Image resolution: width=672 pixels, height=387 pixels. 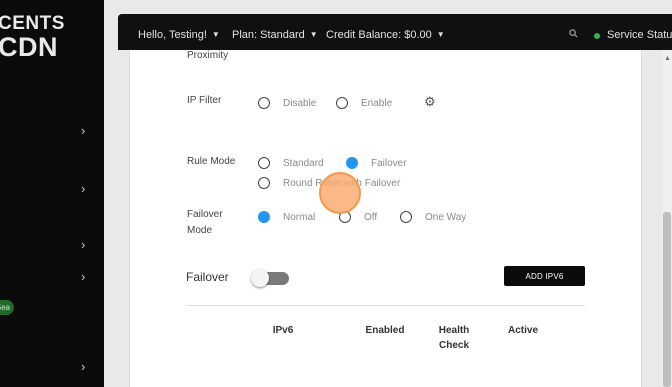 What do you see at coordinates (172, 35) in the screenshot?
I see `greeting-label: Hello, Testing!` at bounding box center [172, 35].